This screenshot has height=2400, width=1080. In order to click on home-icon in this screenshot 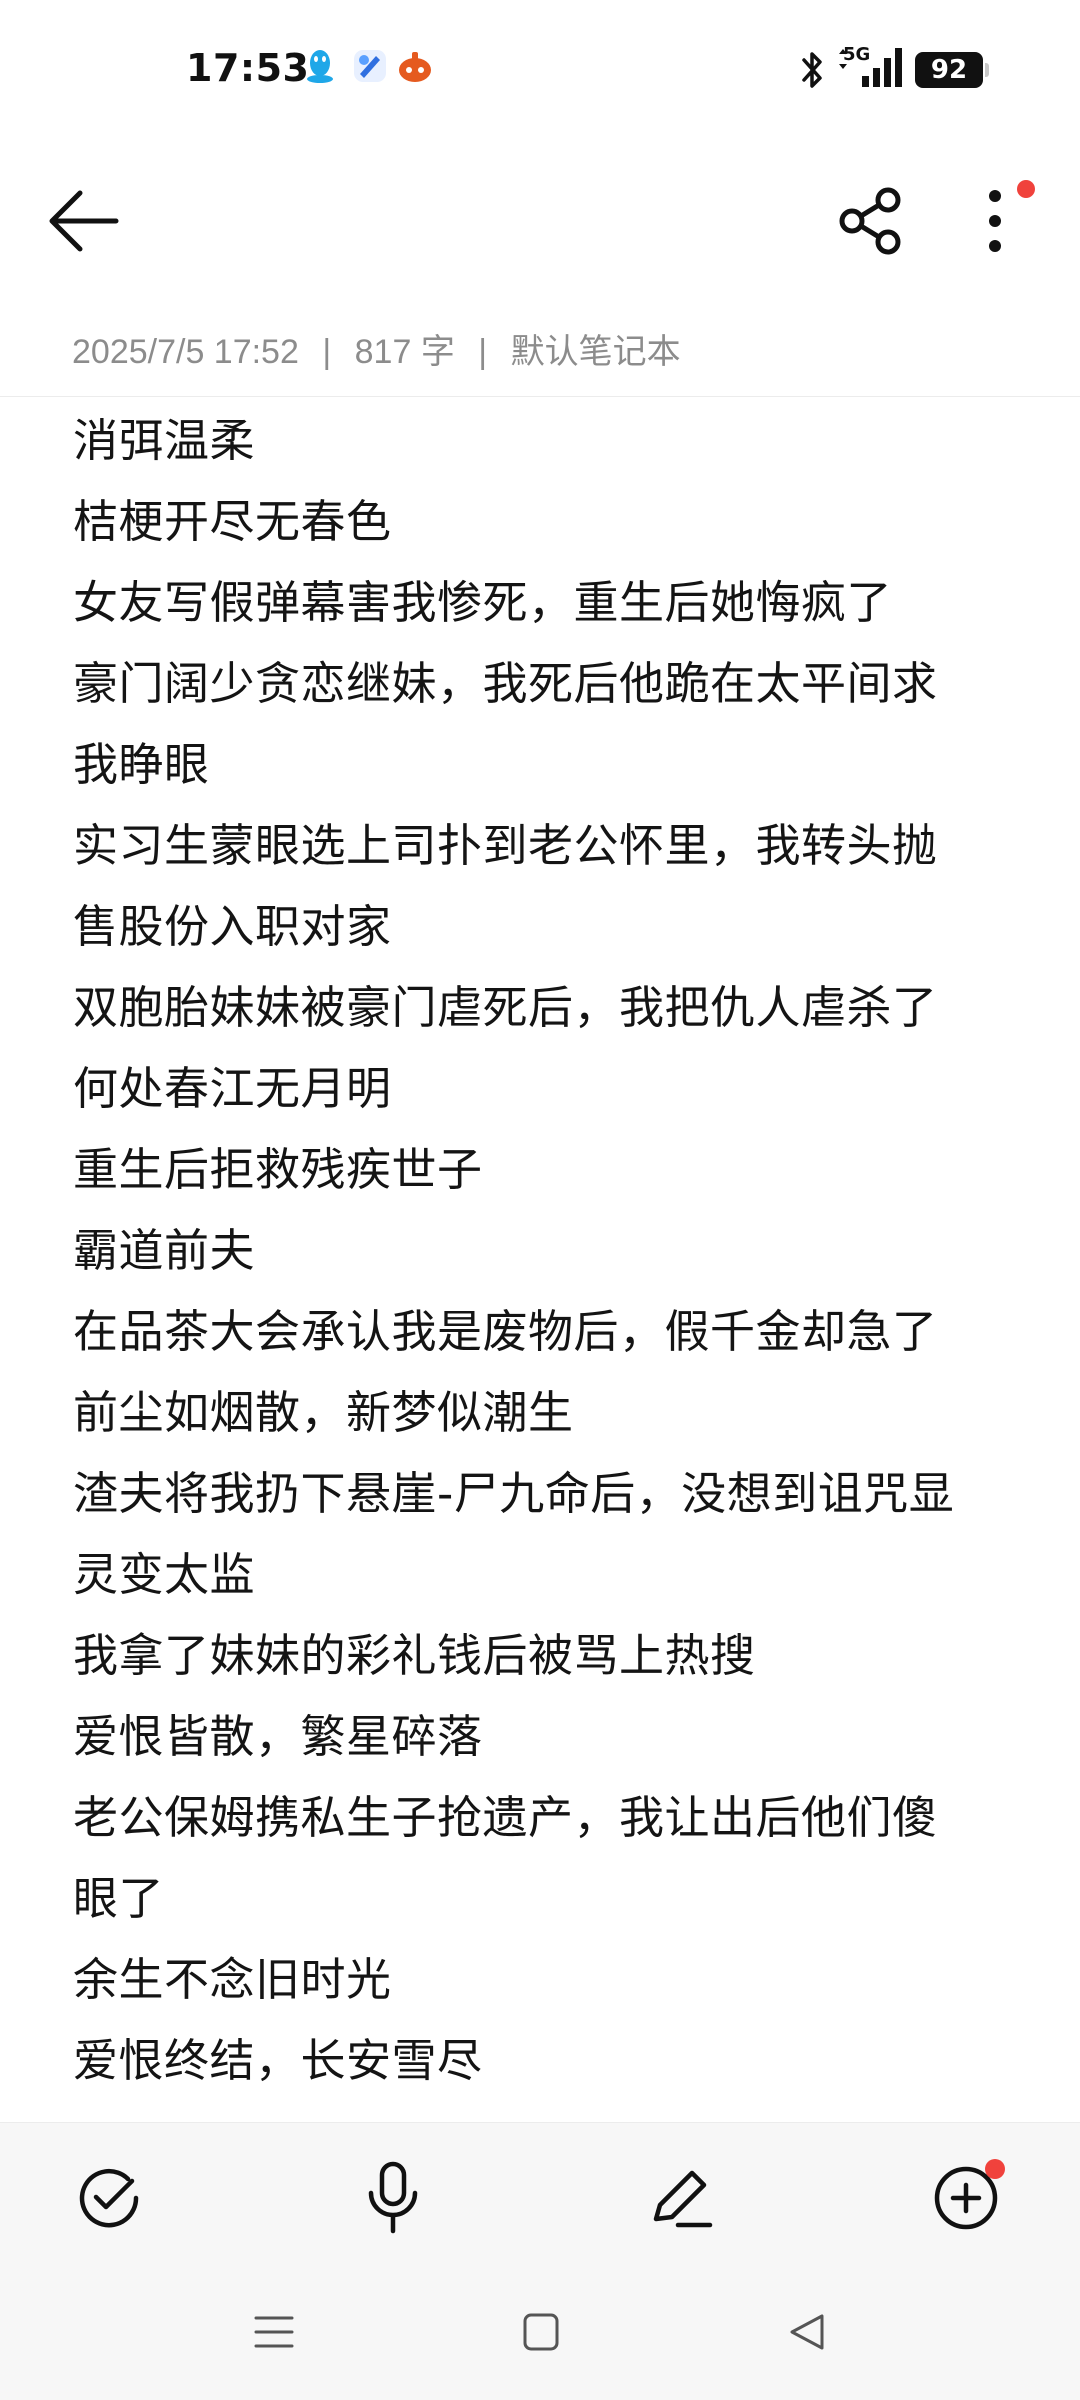, I will do `click(541, 2332)`.